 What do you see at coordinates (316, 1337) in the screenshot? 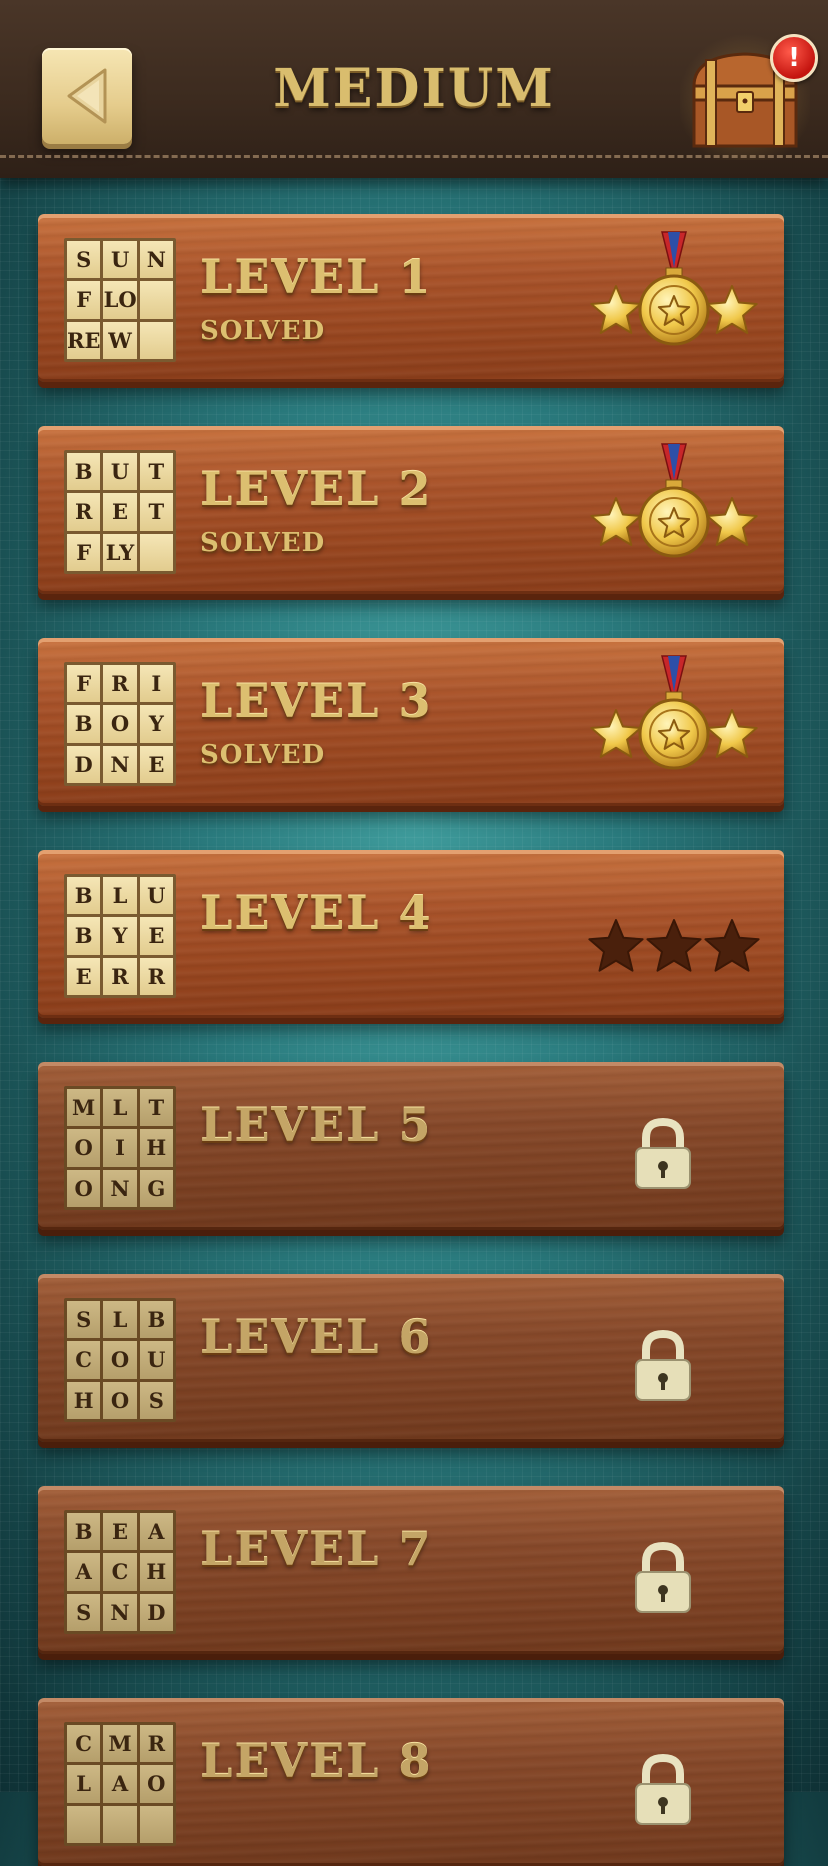
I see `level-title: LEVEL 6` at bounding box center [316, 1337].